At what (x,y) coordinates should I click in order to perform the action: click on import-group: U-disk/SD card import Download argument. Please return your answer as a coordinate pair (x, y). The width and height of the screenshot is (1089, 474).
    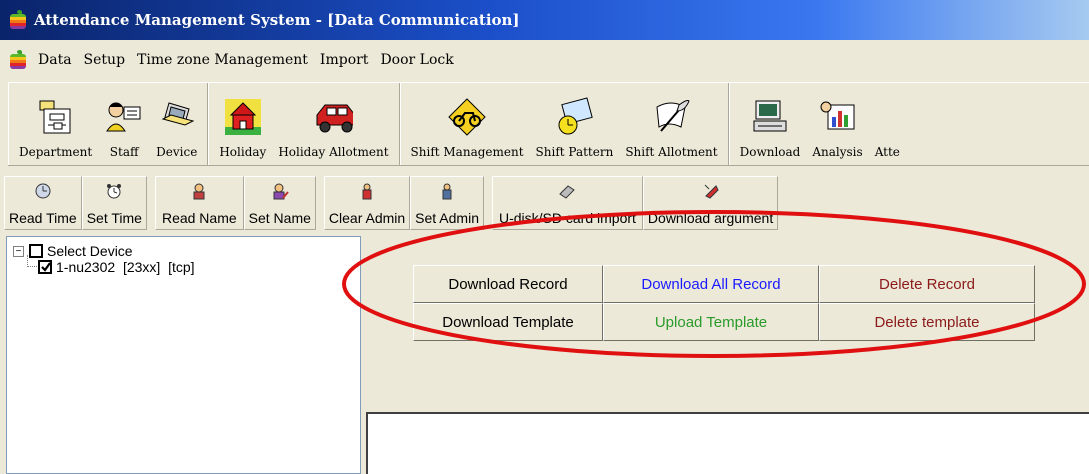
    Looking at the image, I should click on (635, 203).